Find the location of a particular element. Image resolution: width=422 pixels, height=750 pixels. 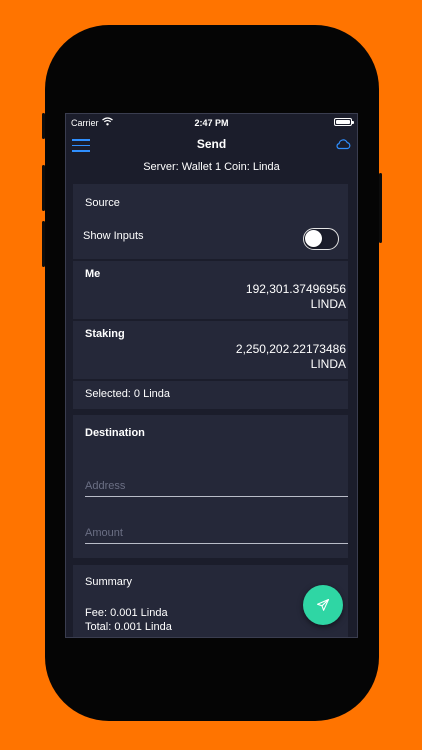

send-icon is located at coordinates (323, 604).